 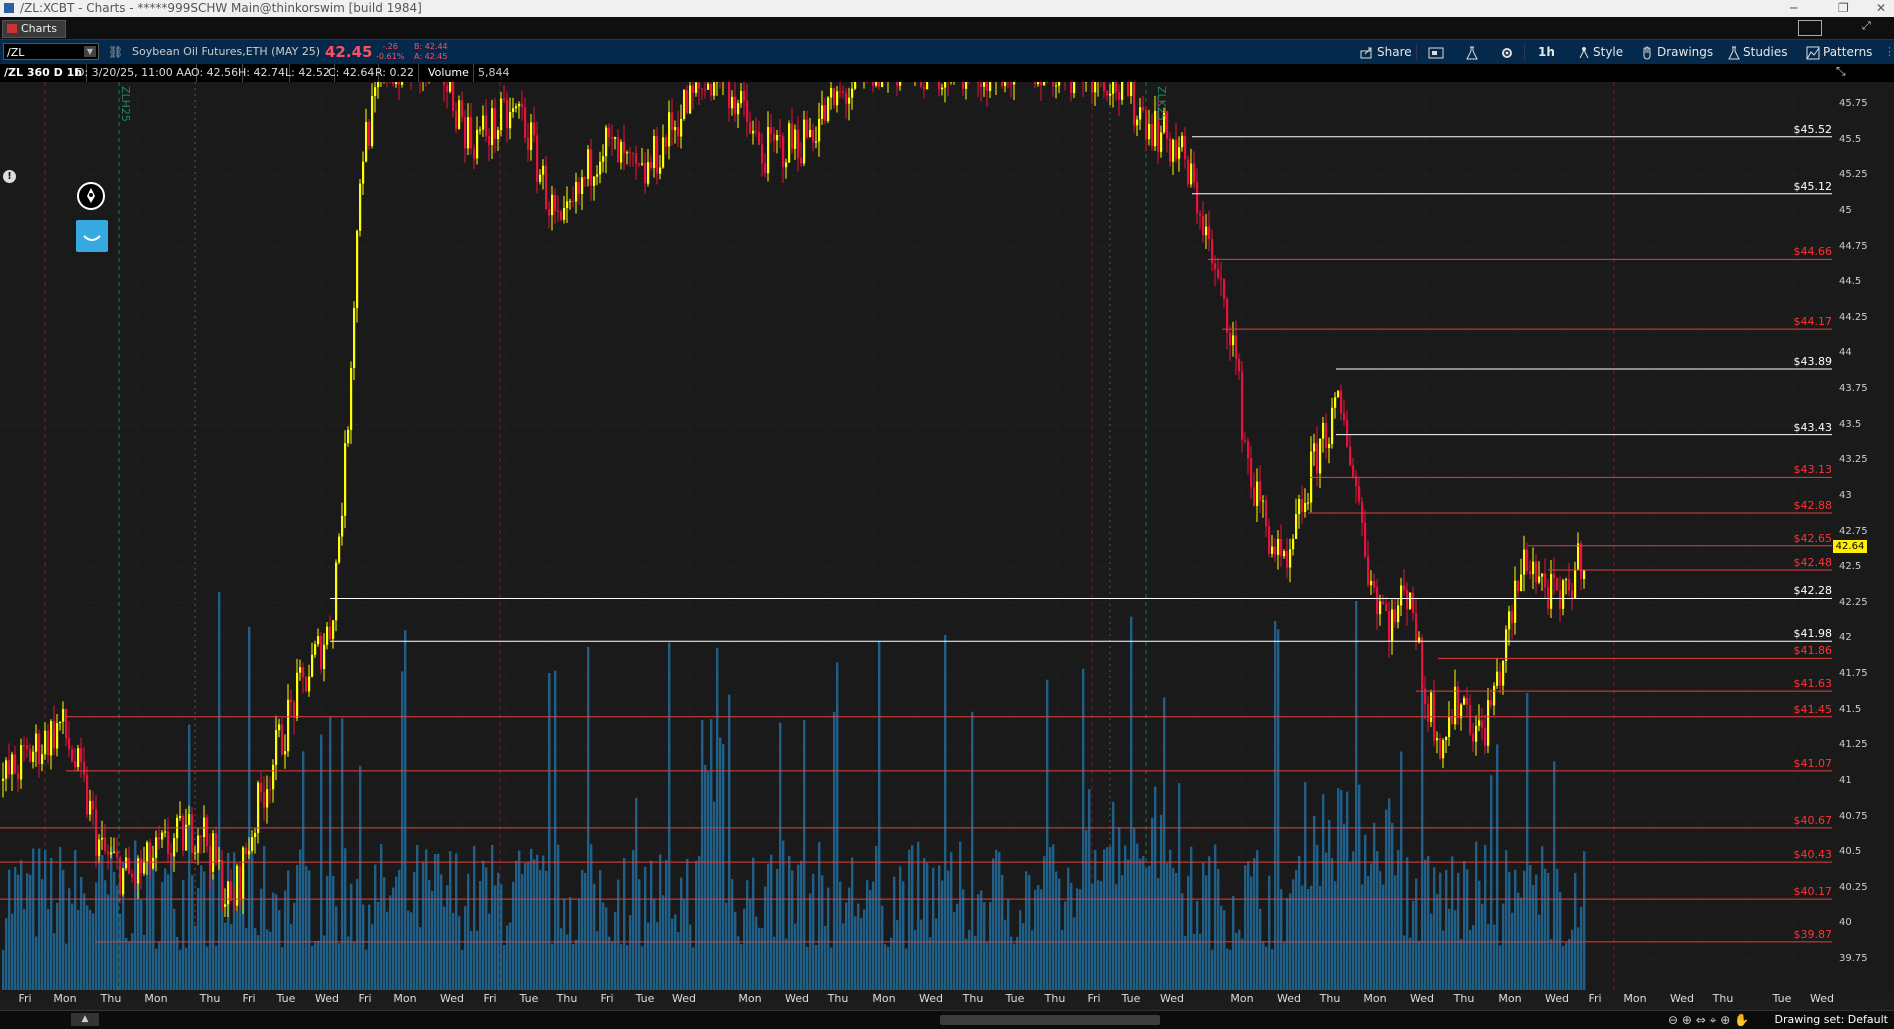 I want to click on studies-button: Studies, so click(x=1758, y=52).